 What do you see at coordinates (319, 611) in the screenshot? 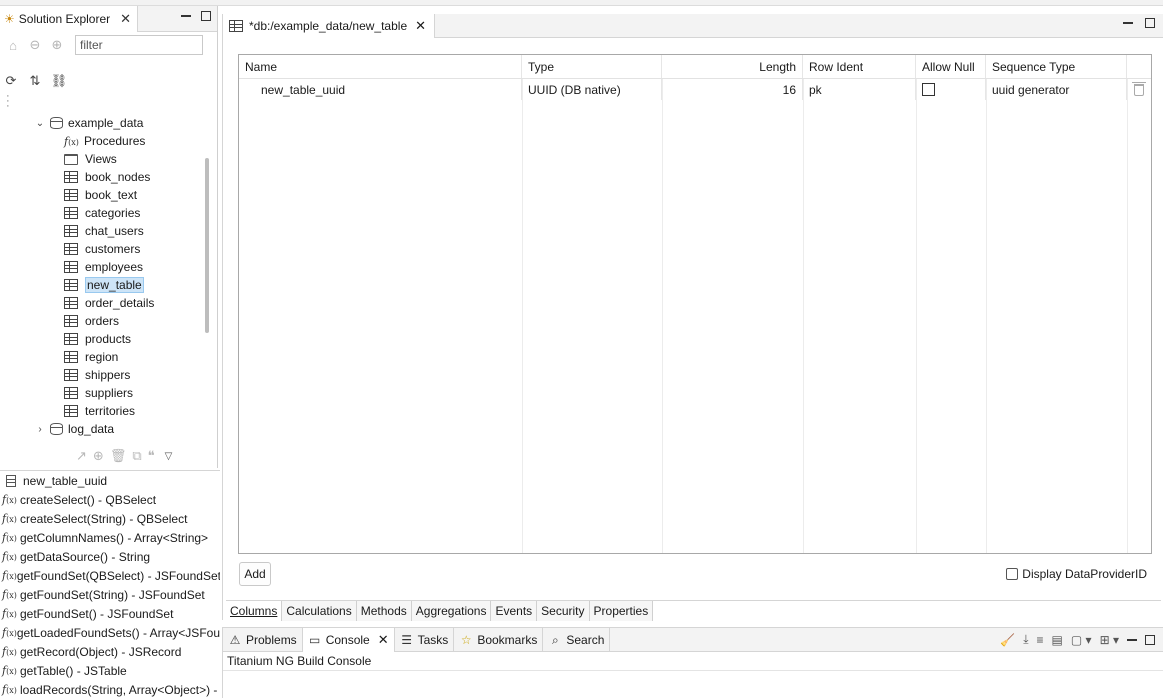
I see `tab-calculations: Calculations` at bounding box center [319, 611].